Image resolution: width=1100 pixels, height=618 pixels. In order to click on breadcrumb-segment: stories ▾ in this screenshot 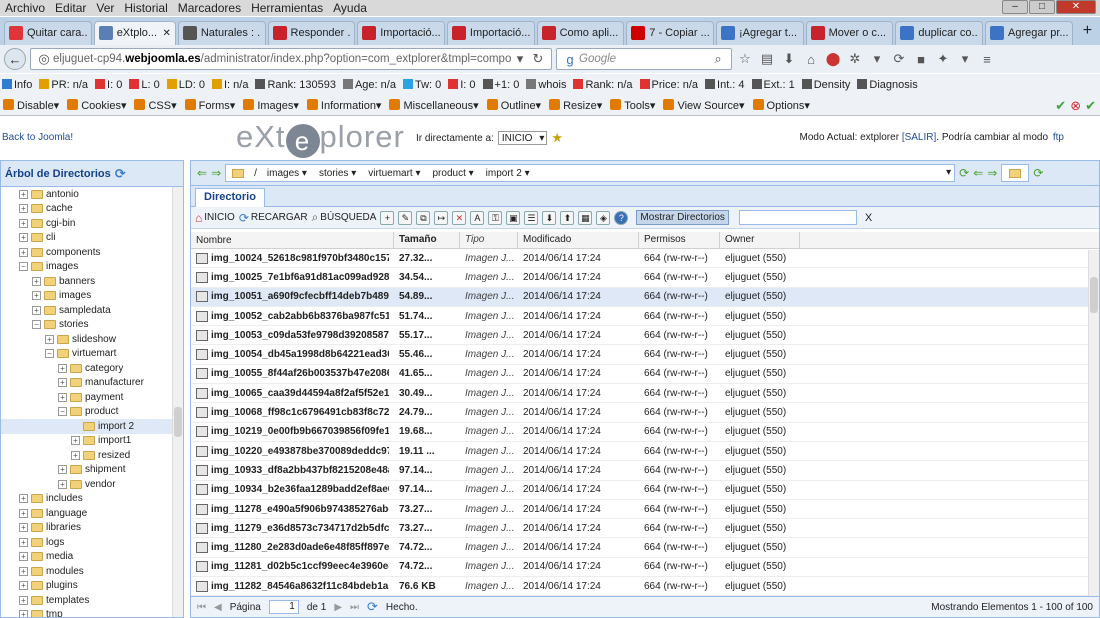, I will do `click(337, 173)`.